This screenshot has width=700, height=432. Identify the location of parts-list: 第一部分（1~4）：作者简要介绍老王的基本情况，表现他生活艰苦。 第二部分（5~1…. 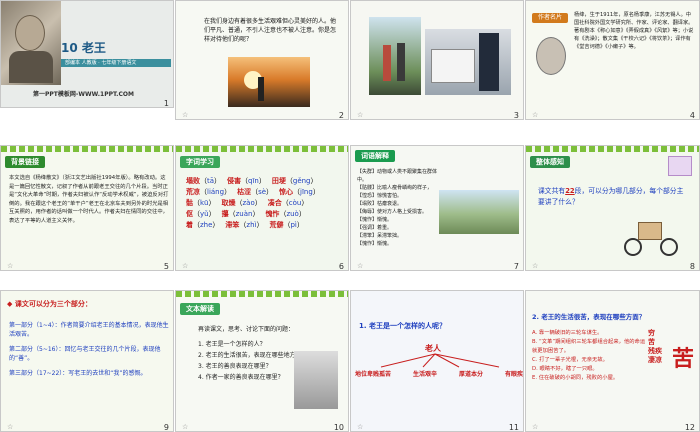
(89, 352).